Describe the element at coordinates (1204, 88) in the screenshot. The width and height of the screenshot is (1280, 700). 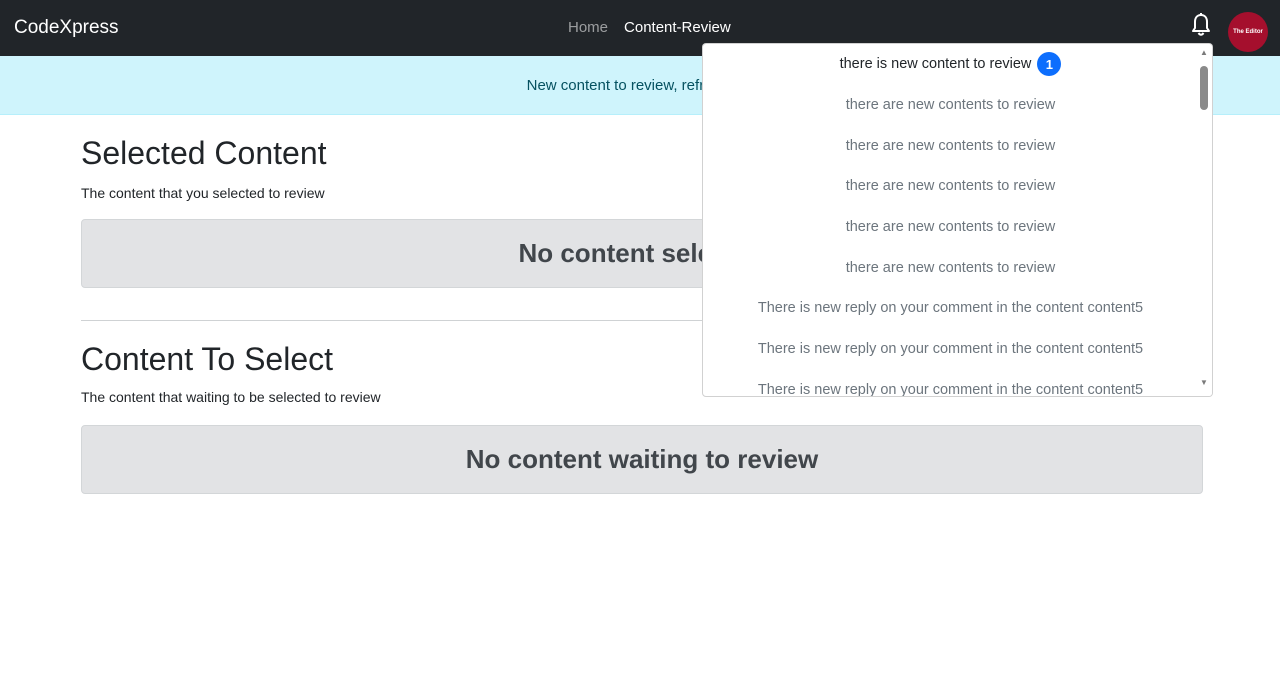
I see `scroll-thumb` at that location.